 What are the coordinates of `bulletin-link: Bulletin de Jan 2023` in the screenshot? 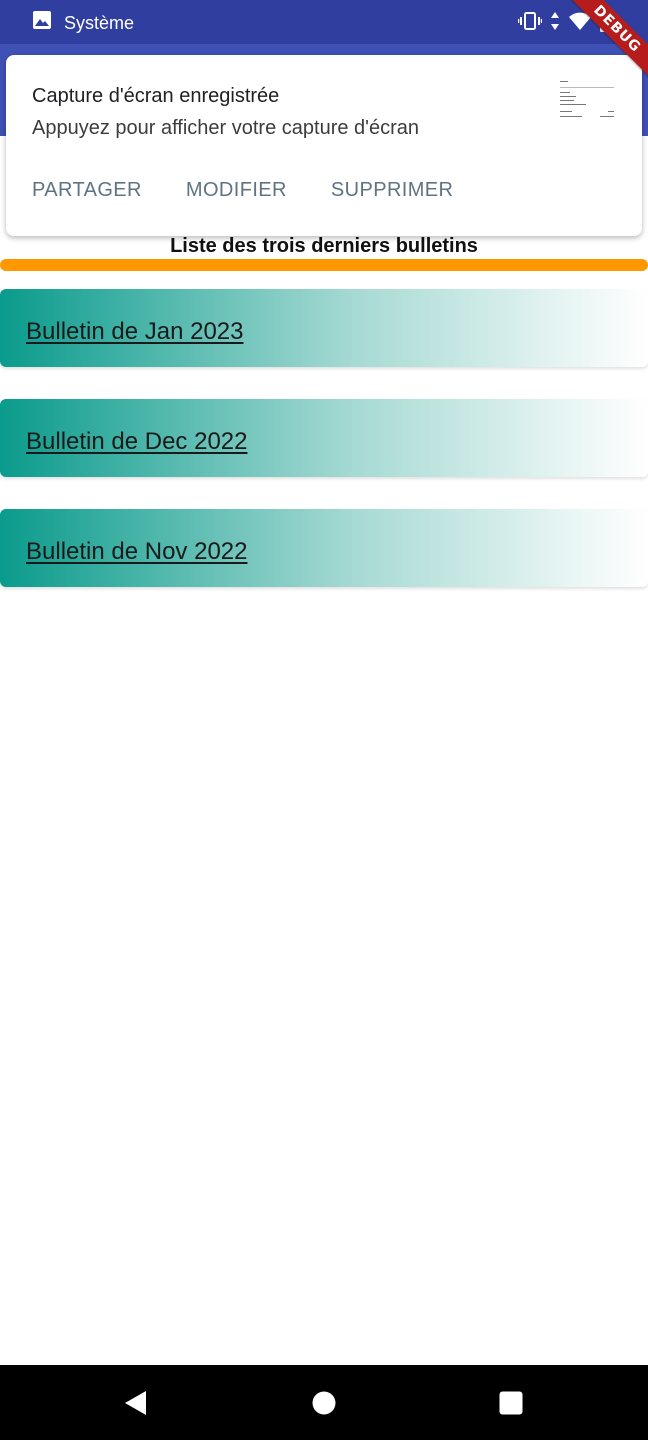 It's located at (135, 332).